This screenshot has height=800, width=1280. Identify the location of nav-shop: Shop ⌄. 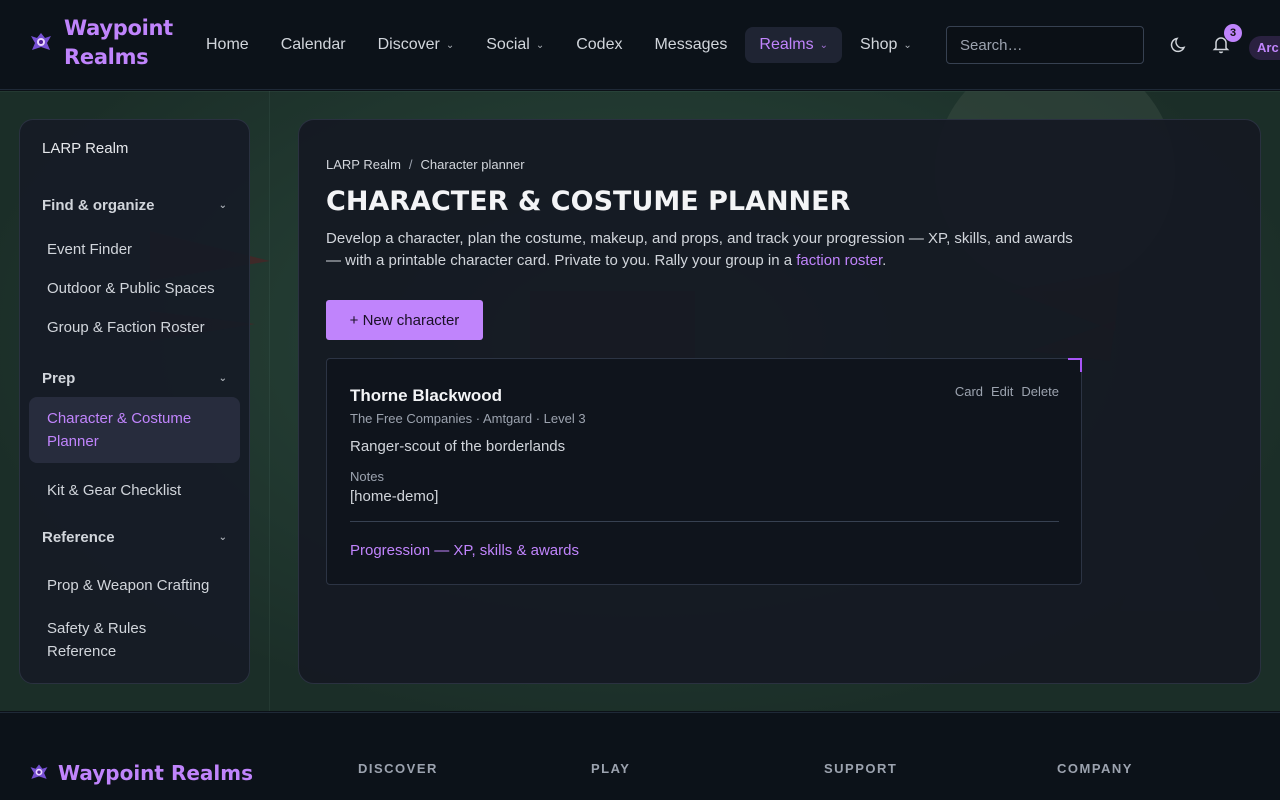
(886, 45).